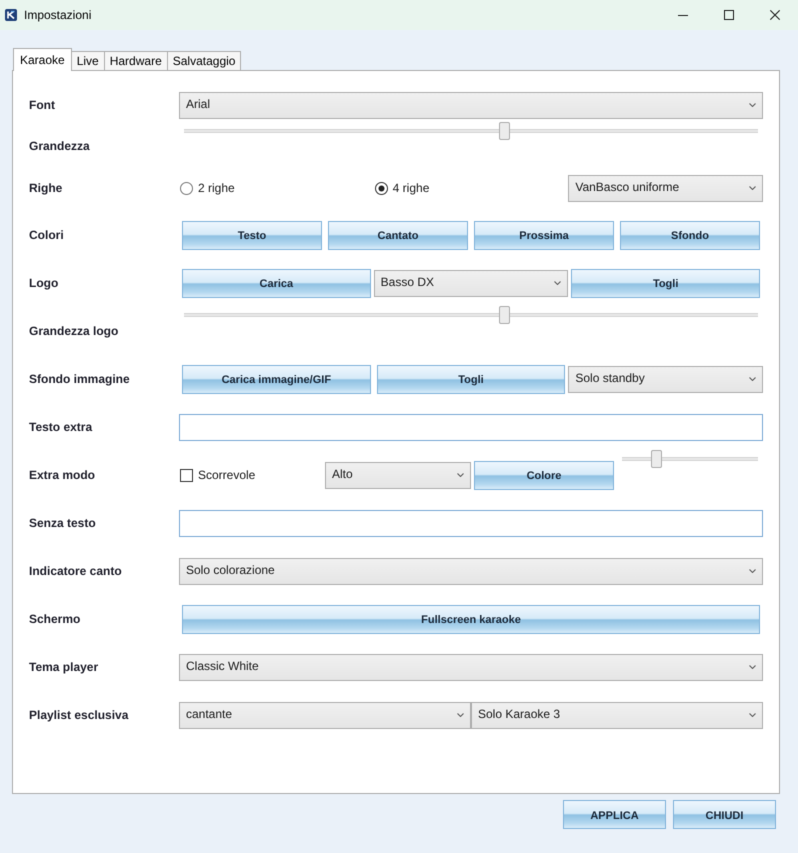  Describe the element at coordinates (64, 667) in the screenshot. I see `setting-label: Tema player` at that location.